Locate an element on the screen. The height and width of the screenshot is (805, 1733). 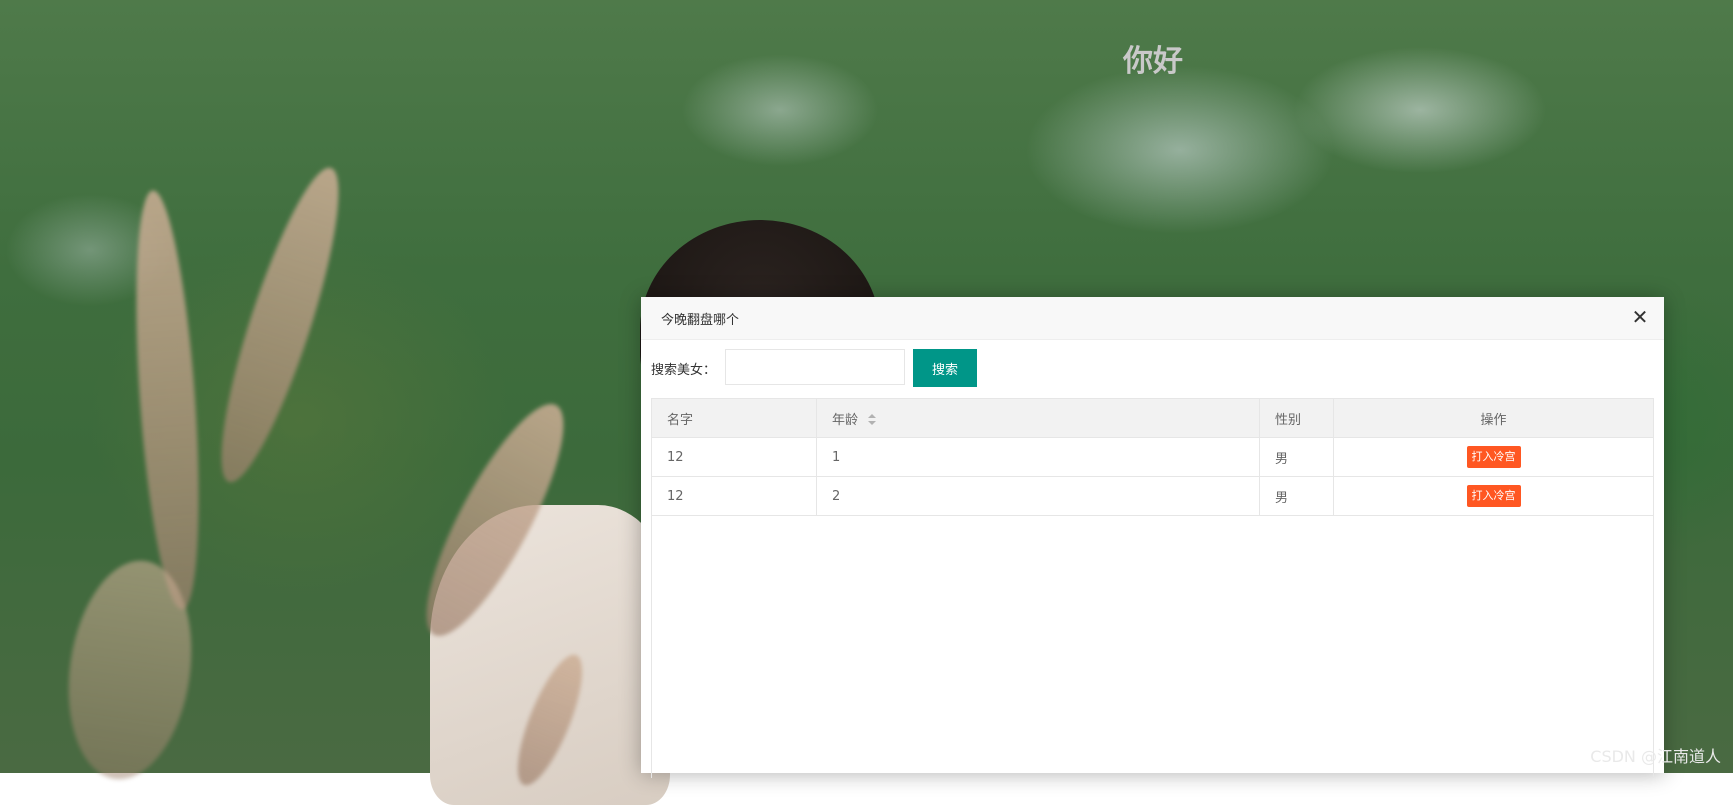
search-label: 搜索美女： is located at coordinates (684, 370).